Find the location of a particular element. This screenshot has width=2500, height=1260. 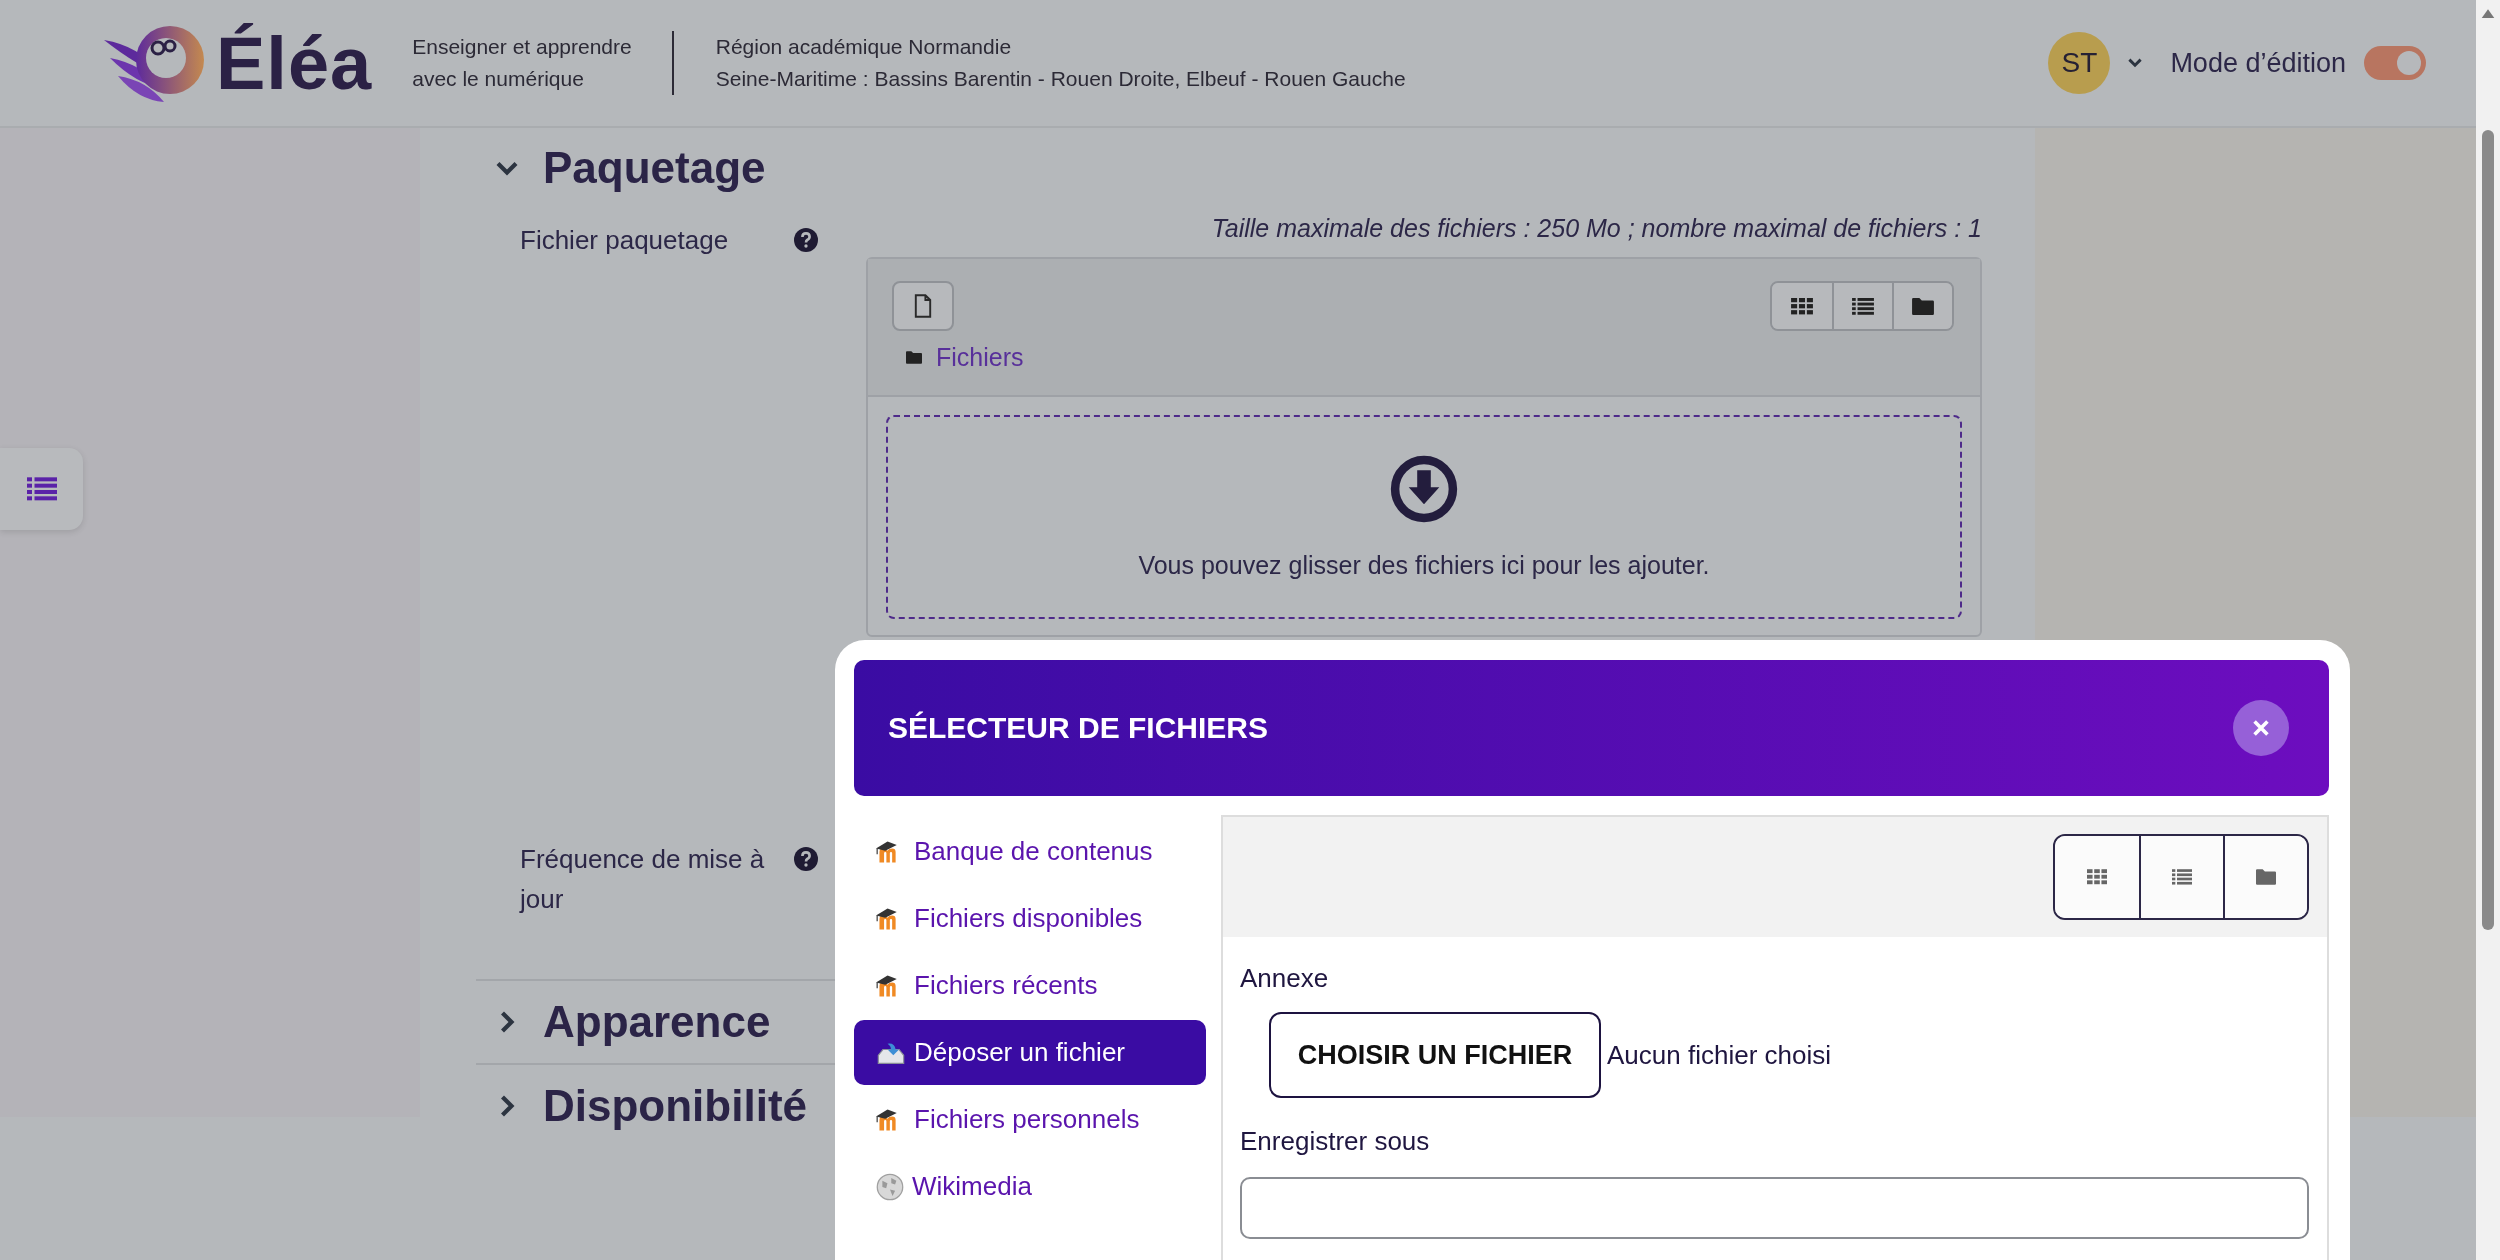

tagline-text: avec le numérique is located at coordinates (498, 79).